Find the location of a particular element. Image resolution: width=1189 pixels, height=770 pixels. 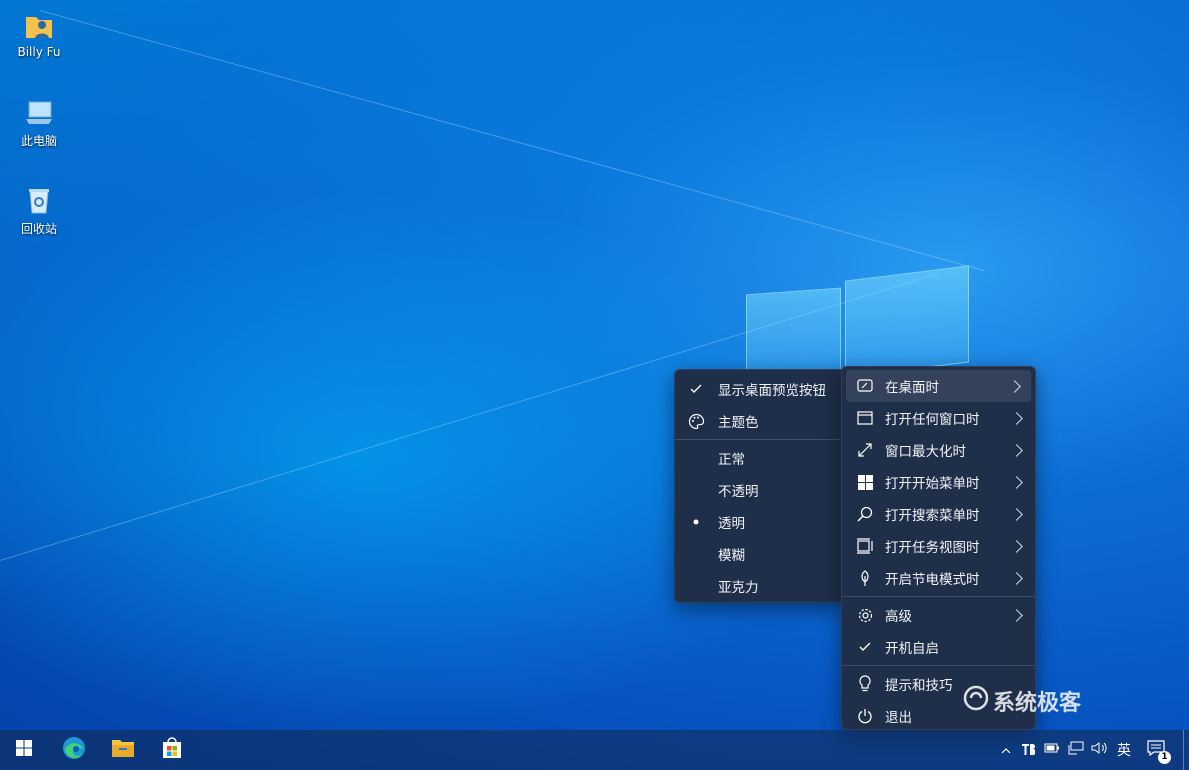

watermark-logo-icon is located at coordinates (976, 701).